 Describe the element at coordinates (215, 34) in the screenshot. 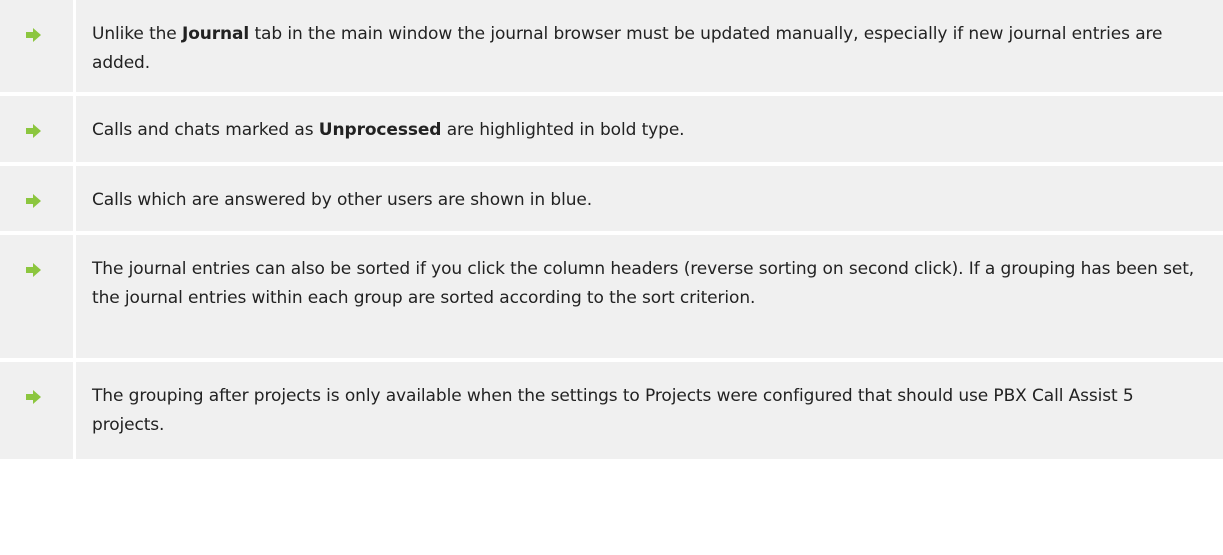

I see `note-text-bold: Journal` at that location.